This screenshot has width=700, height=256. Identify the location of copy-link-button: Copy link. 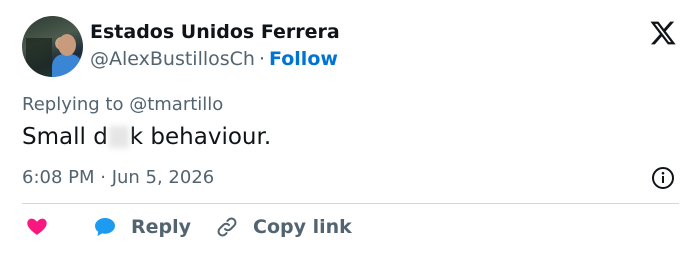
(283, 227).